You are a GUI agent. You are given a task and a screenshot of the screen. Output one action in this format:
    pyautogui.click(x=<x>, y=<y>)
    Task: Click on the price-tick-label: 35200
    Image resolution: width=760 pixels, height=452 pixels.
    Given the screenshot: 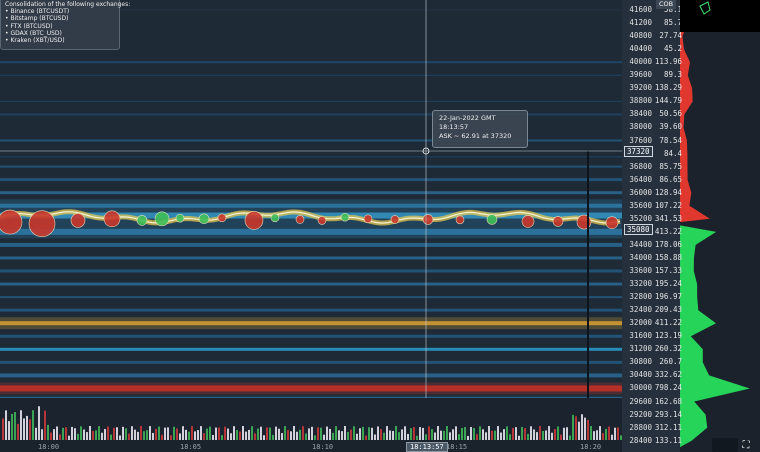 What is the action you would take?
    pyautogui.click(x=640, y=218)
    